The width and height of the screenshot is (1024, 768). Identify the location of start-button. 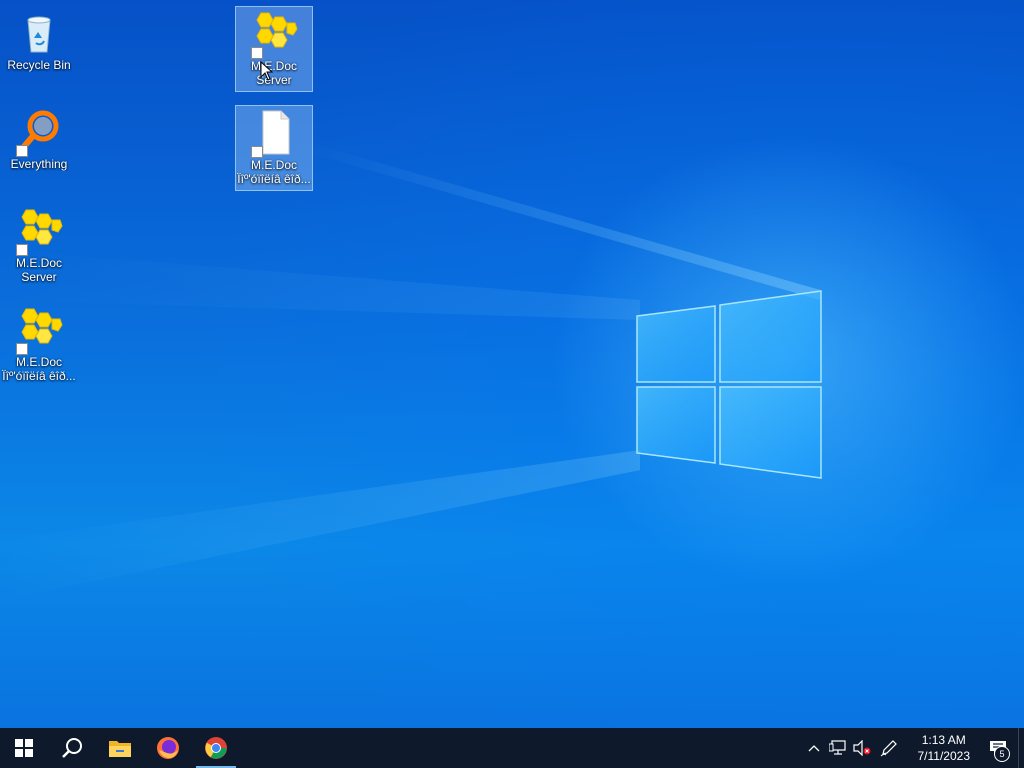
(24, 748).